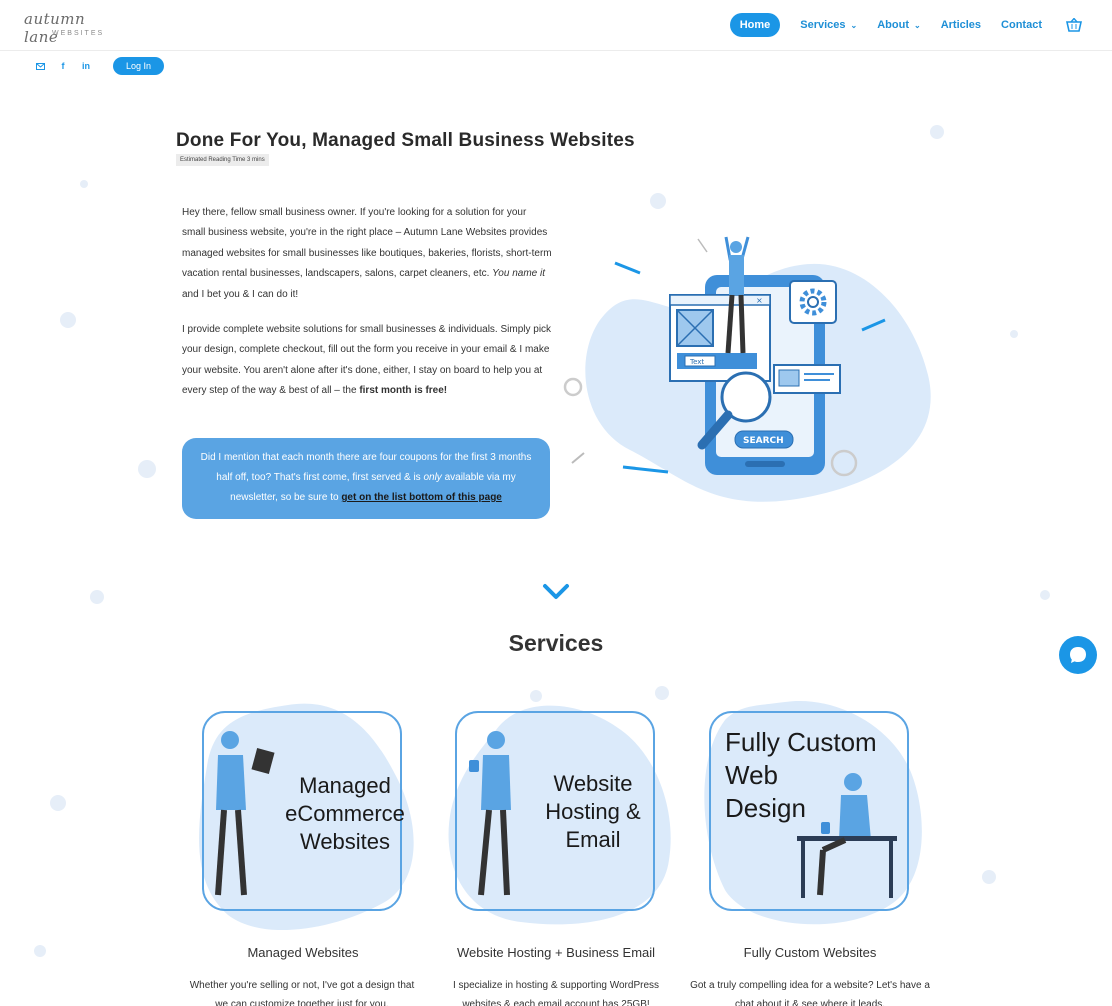 The image size is (1112, 1006). I want to click on linkedin-icon: in, so click(86, 66).